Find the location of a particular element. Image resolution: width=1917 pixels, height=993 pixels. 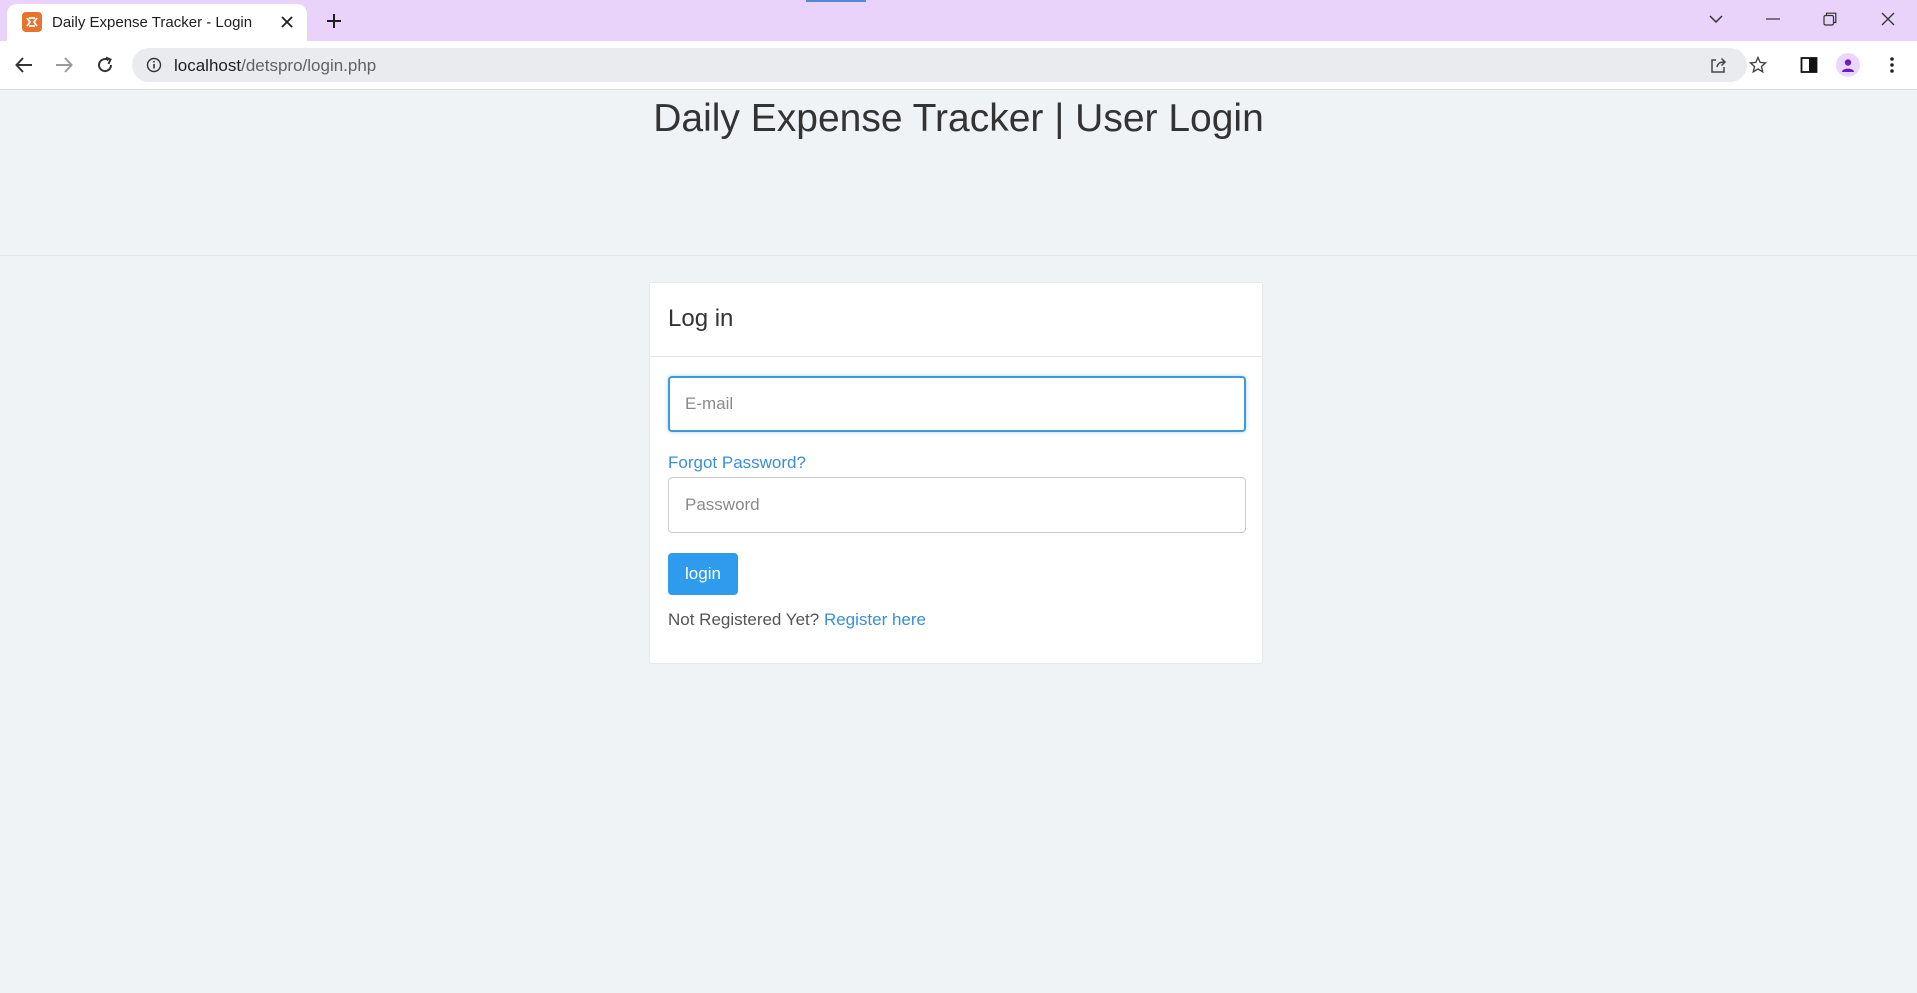

new-tab-button is located at coordinates (334, 21).